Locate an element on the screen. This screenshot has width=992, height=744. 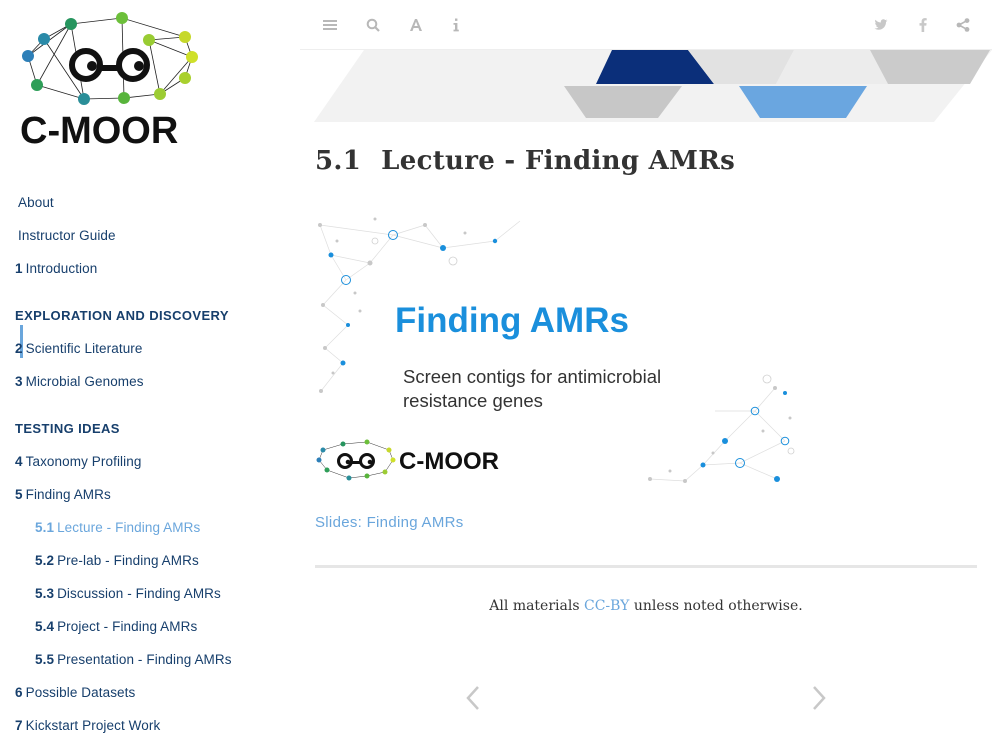
sidebar-item-label: About is located at coordinates (36, 202).